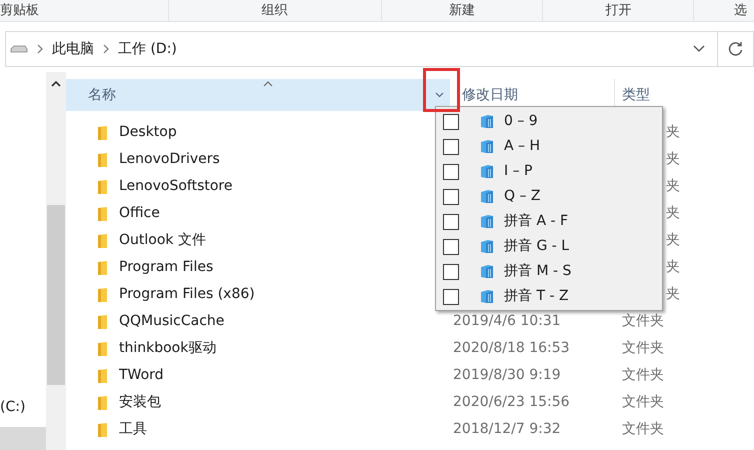  I want to click on ribbon-group-label: 选, so click(741, 11).